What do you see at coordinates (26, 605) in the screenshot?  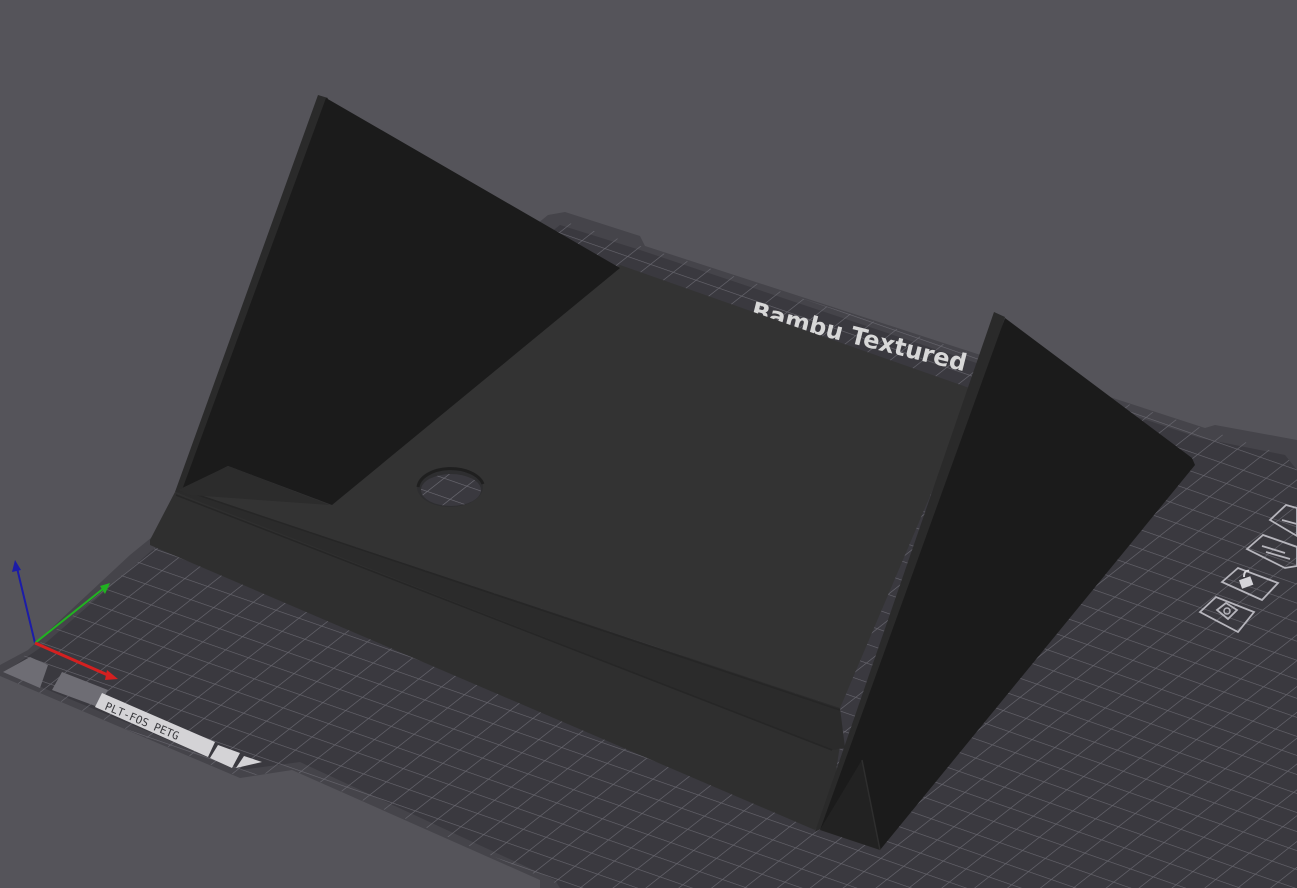 I see `z-axis-line` at bounding box center [26, 605].